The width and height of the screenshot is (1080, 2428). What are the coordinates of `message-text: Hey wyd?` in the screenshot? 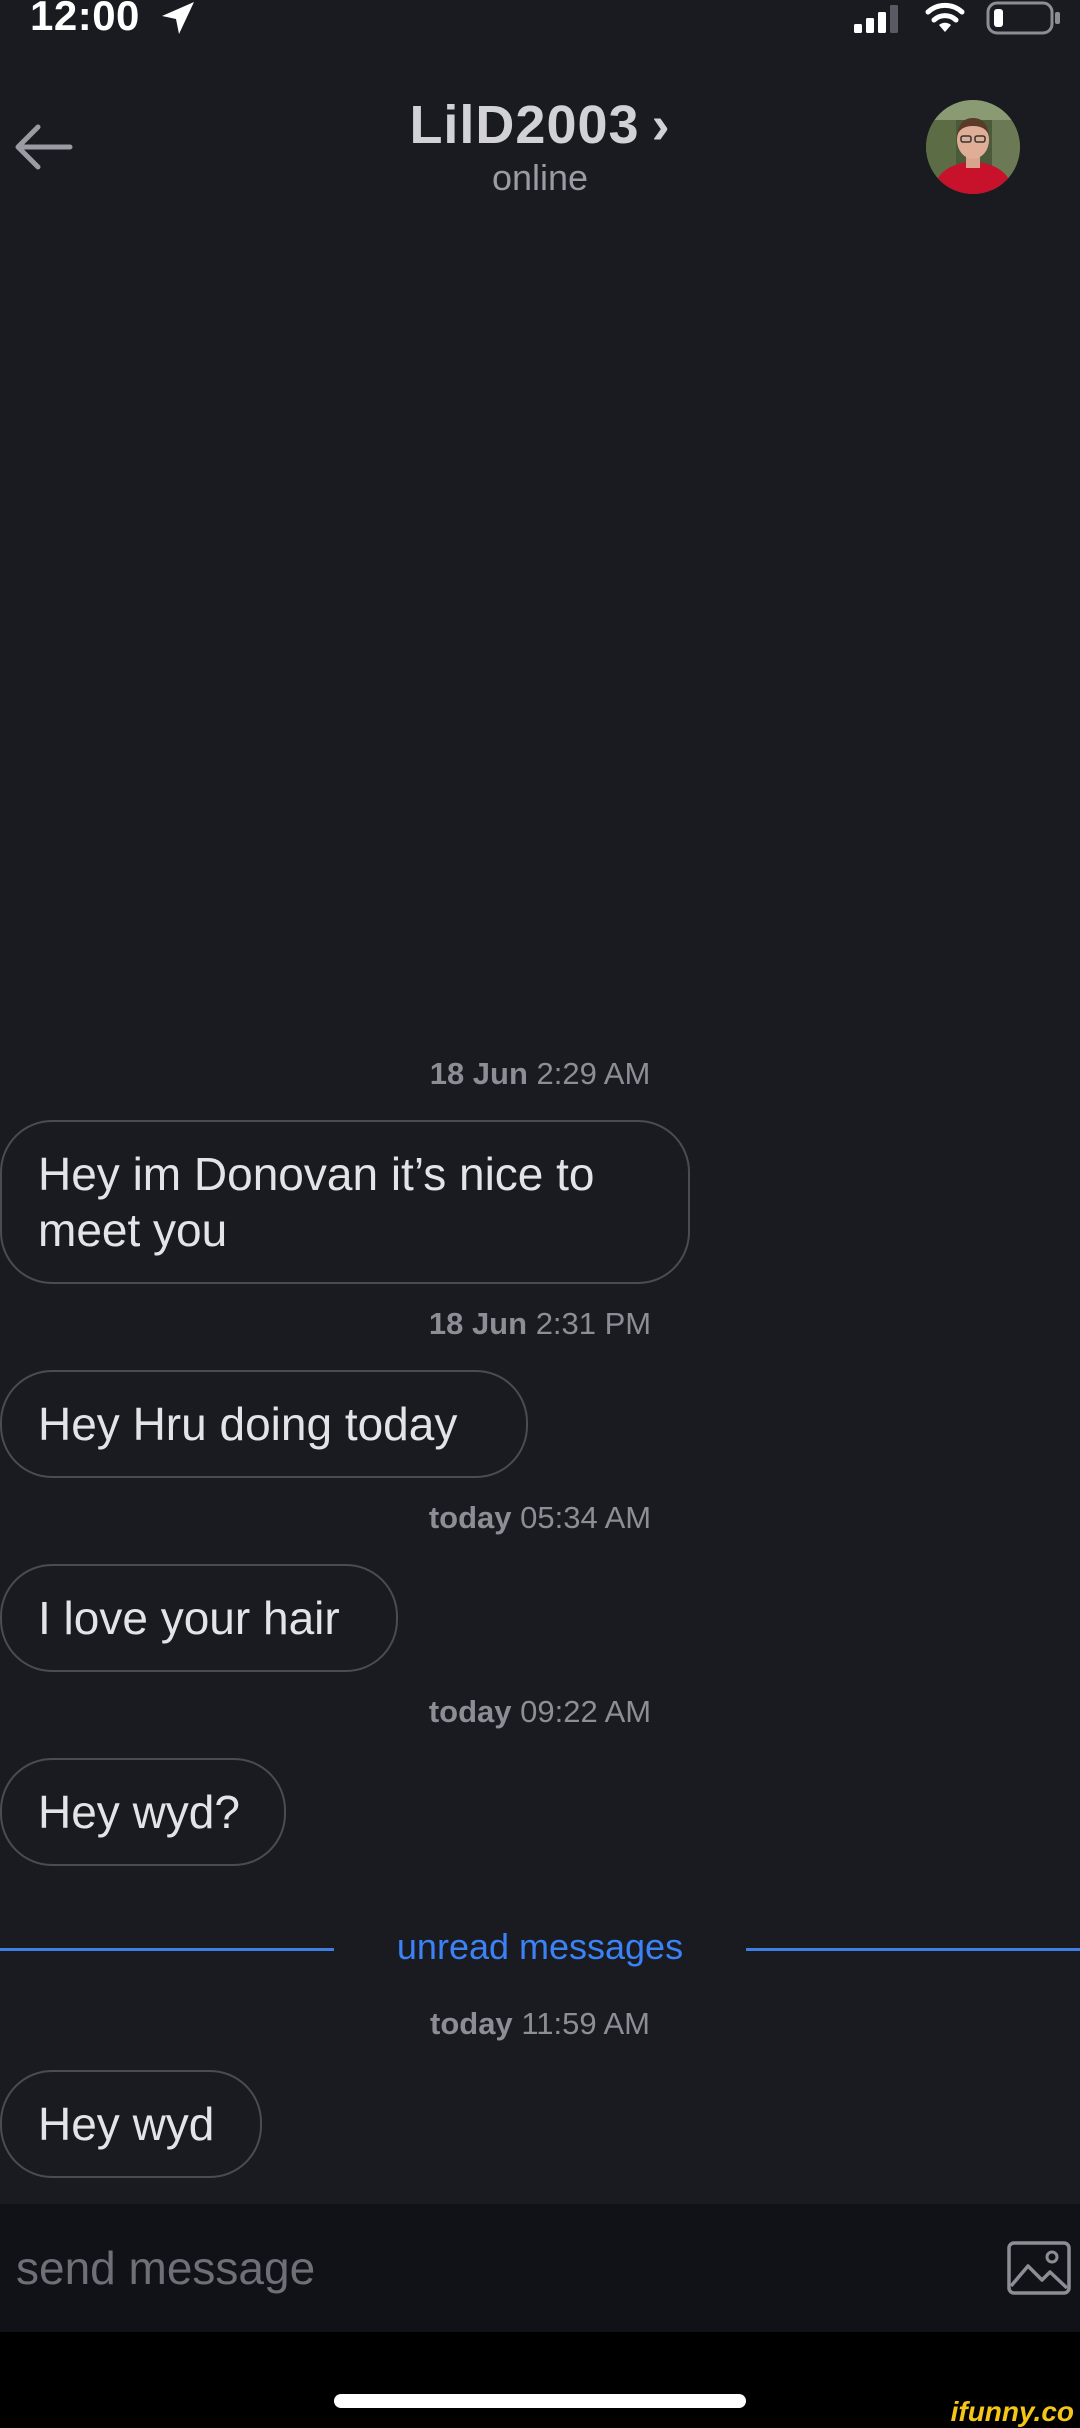 It's located at (139, 1812).